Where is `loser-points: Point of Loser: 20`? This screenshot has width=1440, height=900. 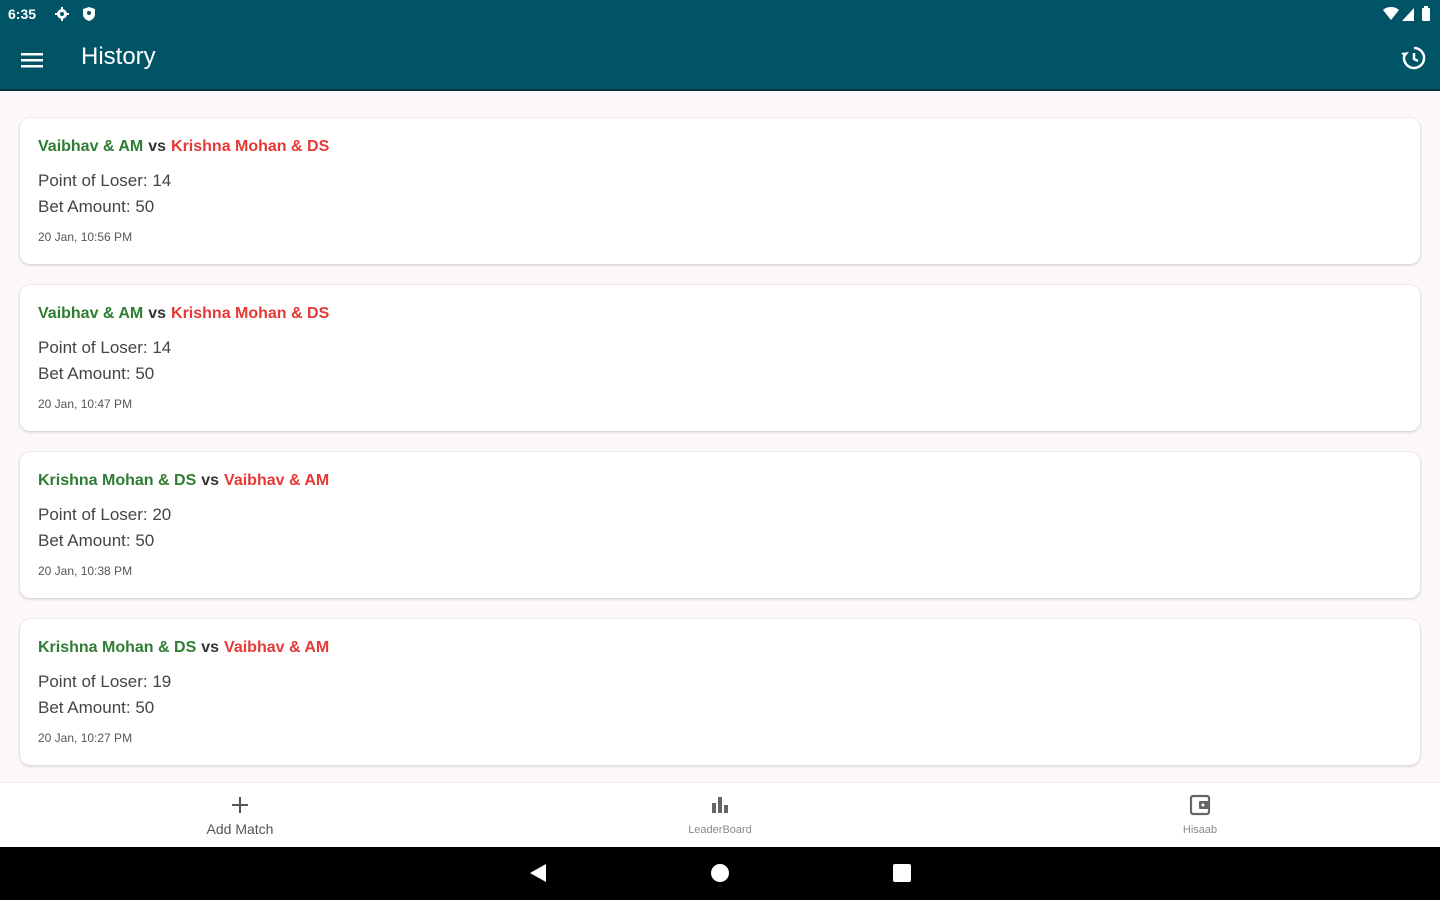
loser-points: Point of Loser: 20 is located at coordinates (105, 514).